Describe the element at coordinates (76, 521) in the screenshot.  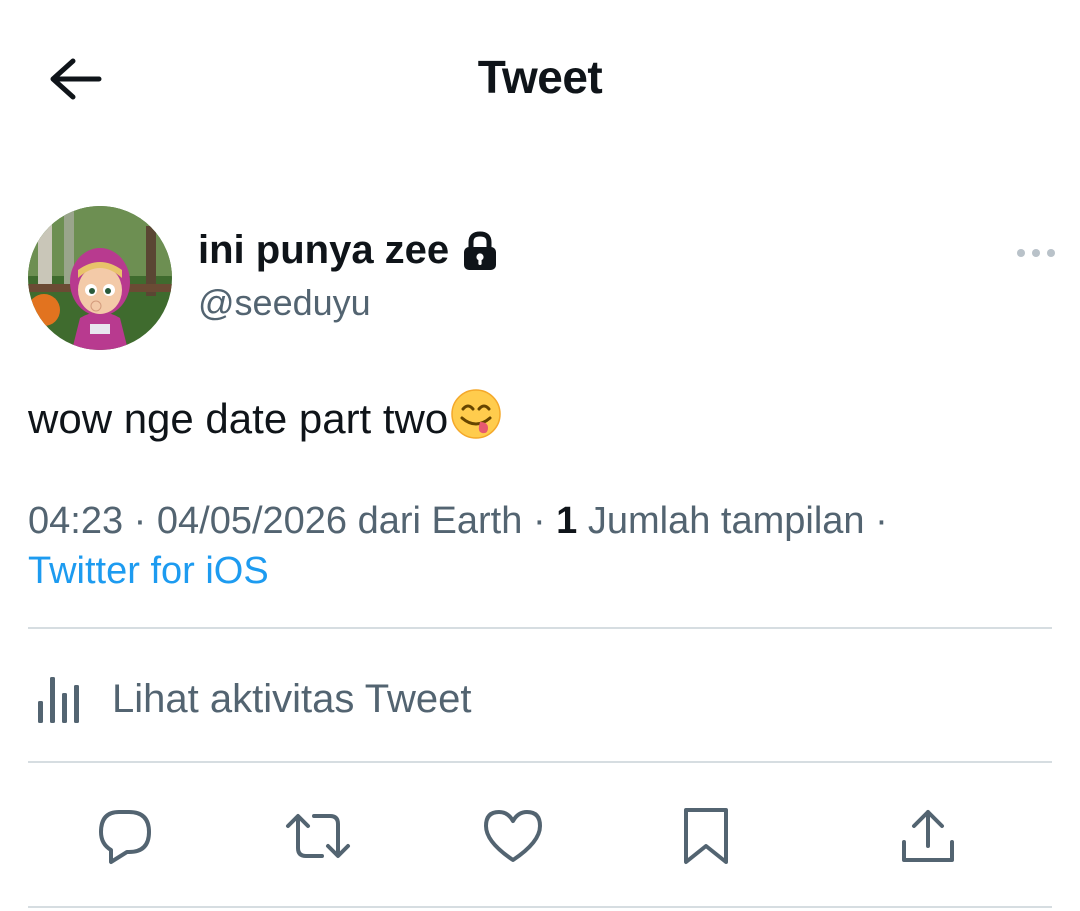
I see `tweet-time: 04:23` at that location.